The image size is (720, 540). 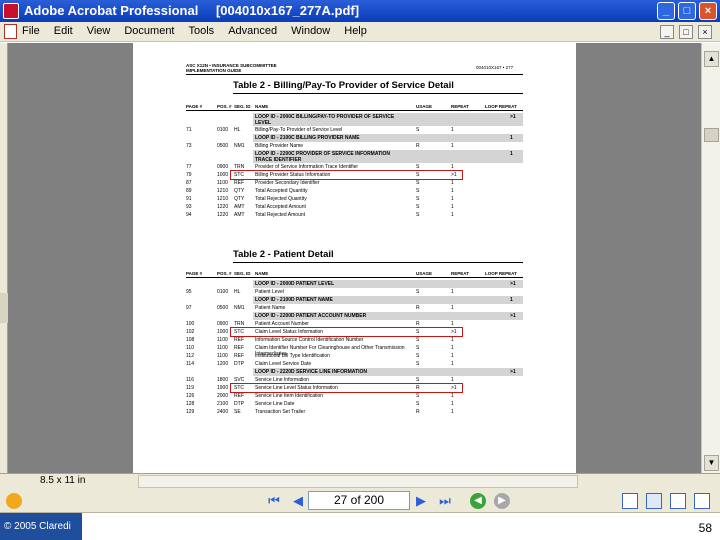 I want to click on column-header-t2-3: NAME, so click(x=262, y=273).